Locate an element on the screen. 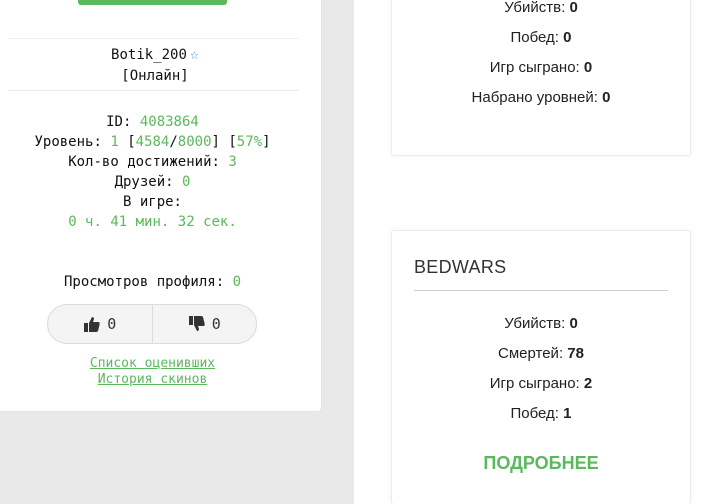  dislike-button: 0 is located at coordinates (205, 324).